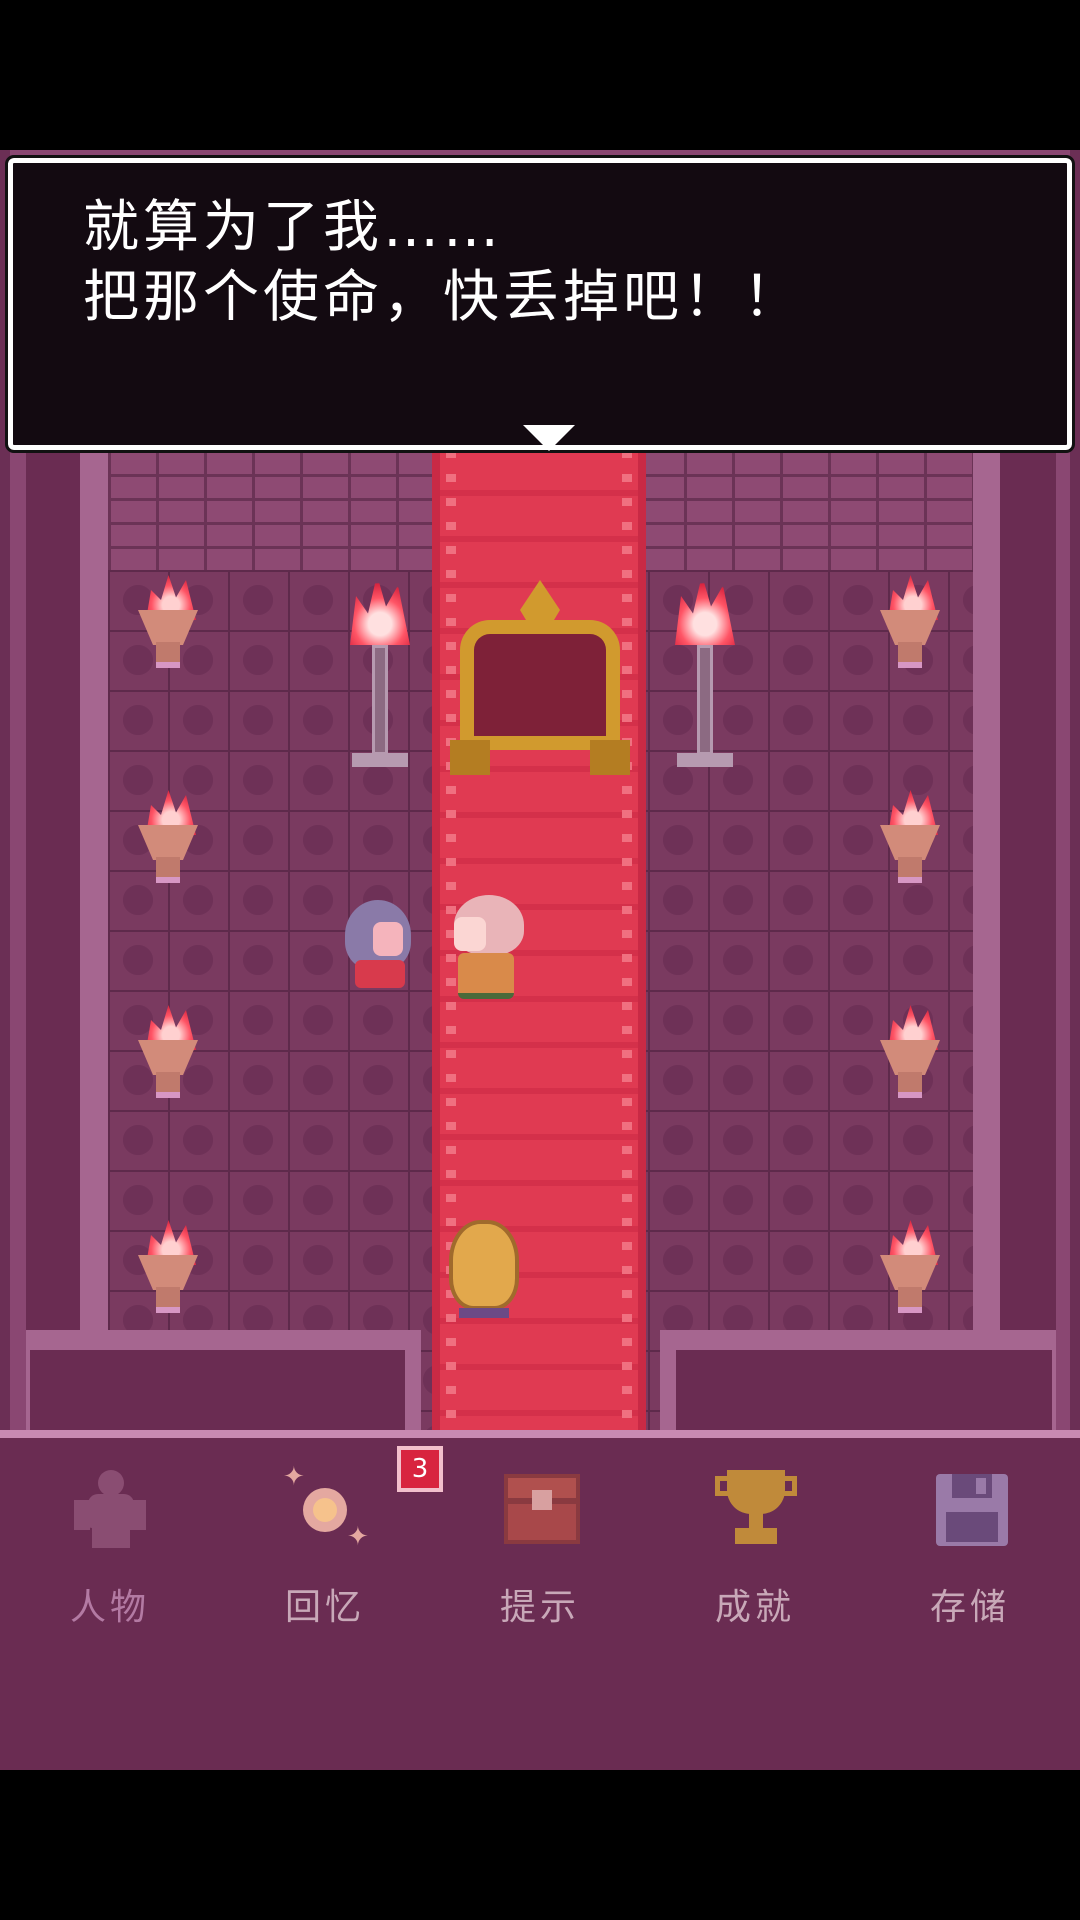  What do you see at coordinates (754, 1607) in the screenshot?
I see `menu-label: 成就` at bounding box center [754, 1607].